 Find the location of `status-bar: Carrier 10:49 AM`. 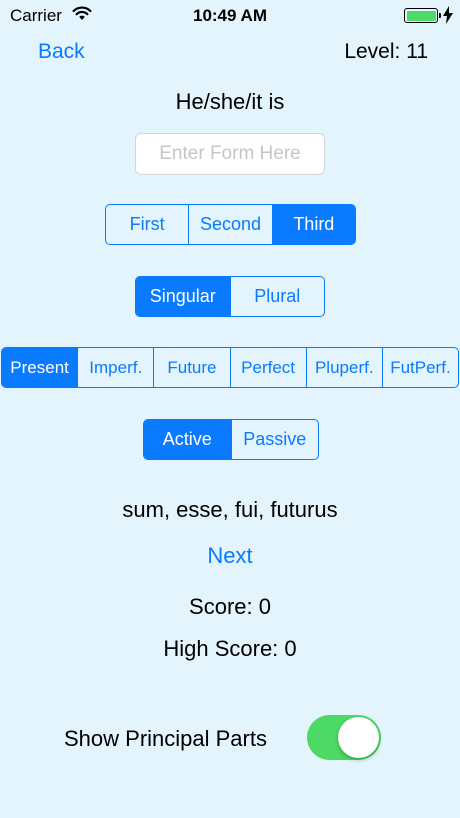

status-bar: Carrier 10:49 AM is located at coordinates (230, 16).